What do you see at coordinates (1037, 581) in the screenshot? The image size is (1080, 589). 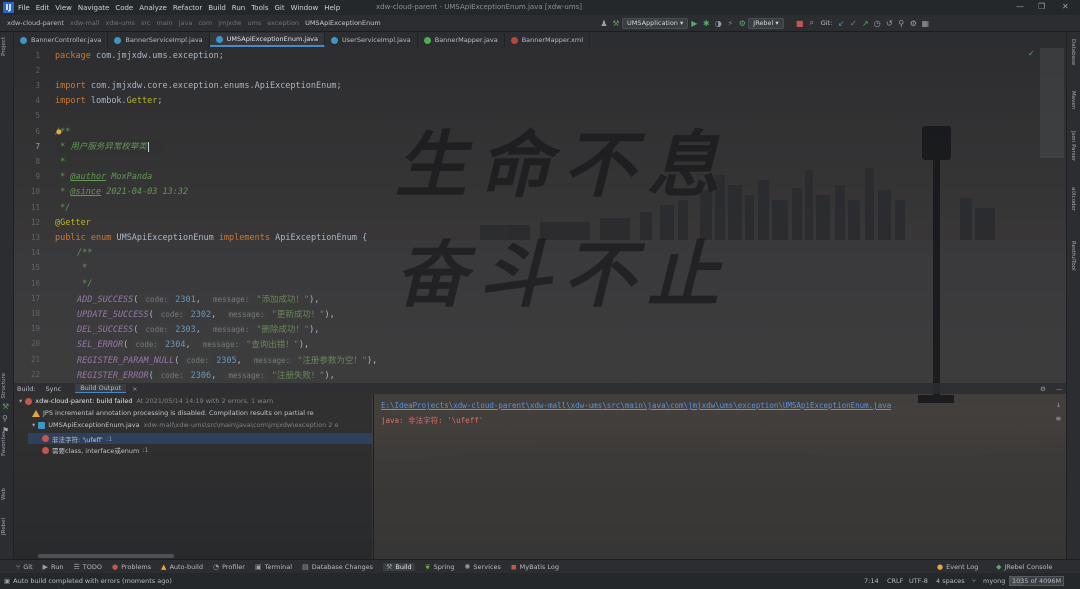 I see `memory-indicator: 1035 of 4096M` at bounding box center [1037, 581].